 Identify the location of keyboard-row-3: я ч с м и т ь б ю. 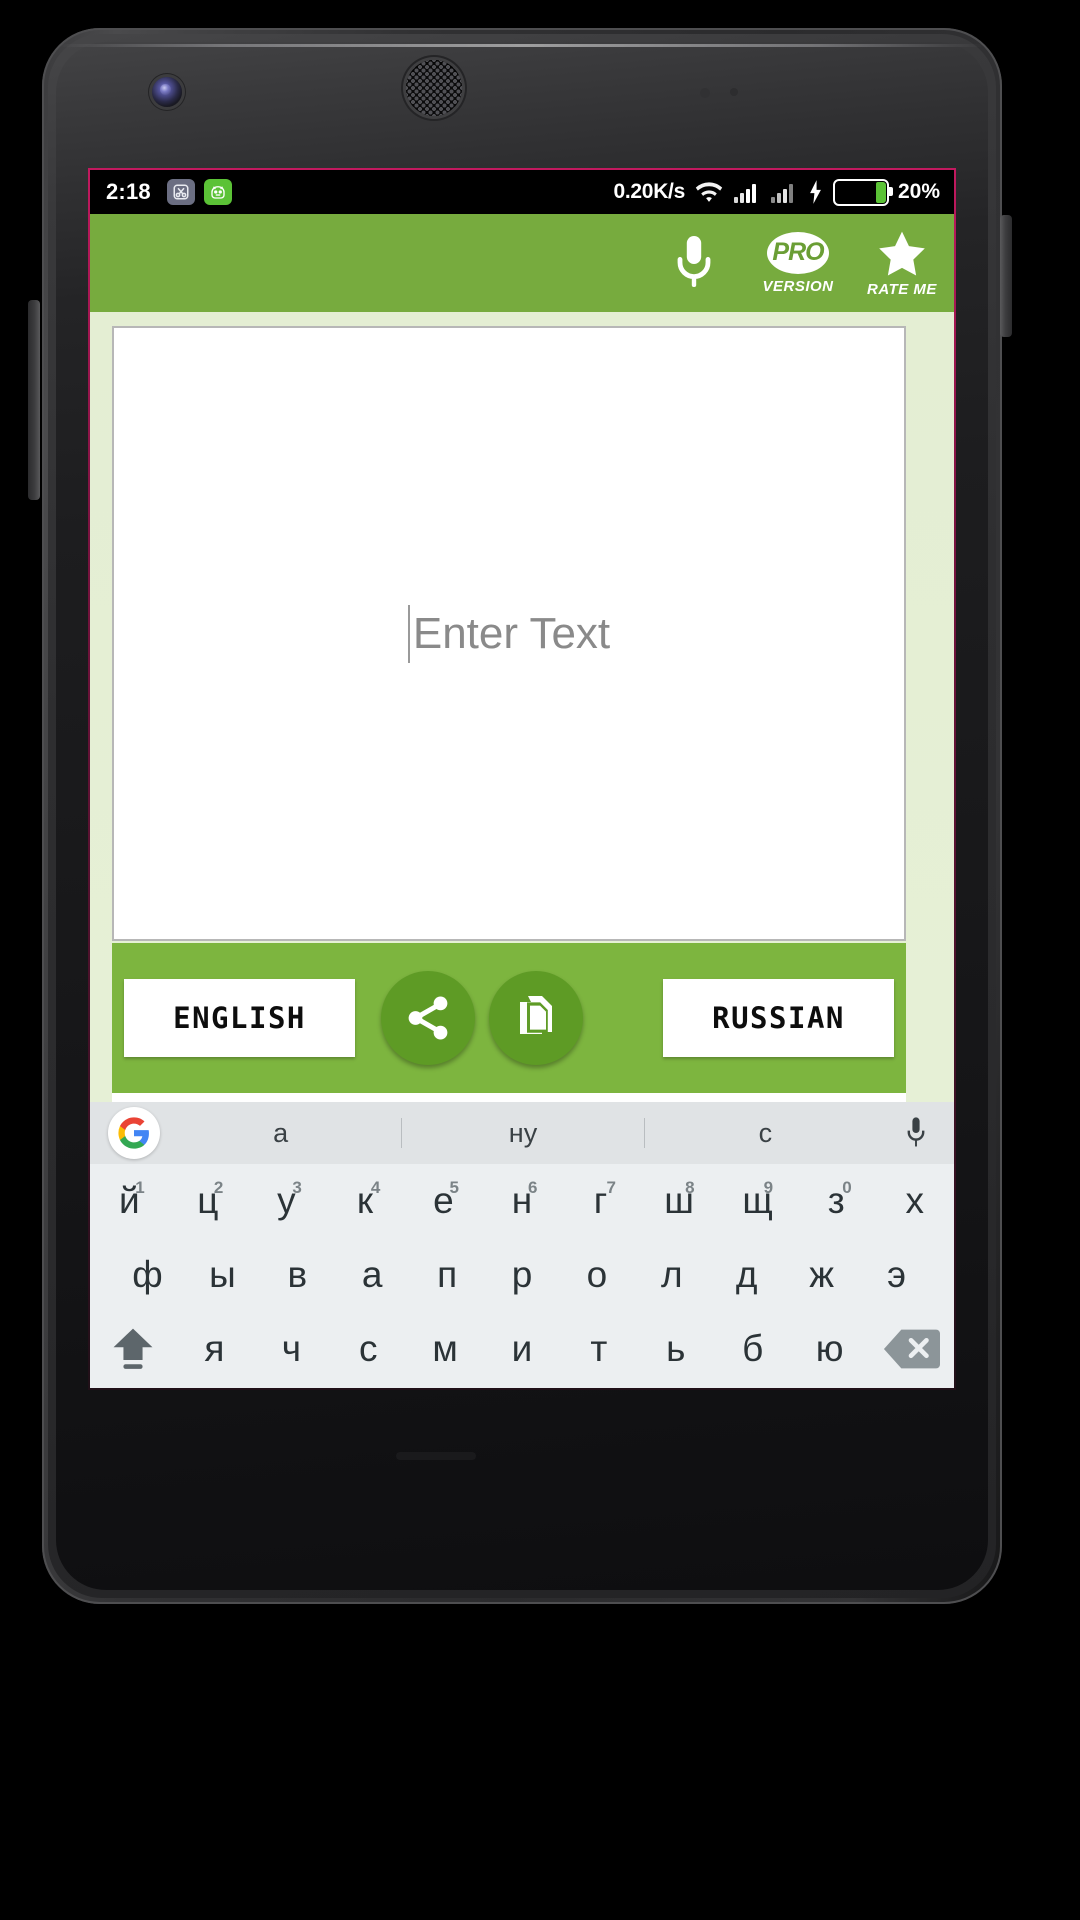
(522, 1349).